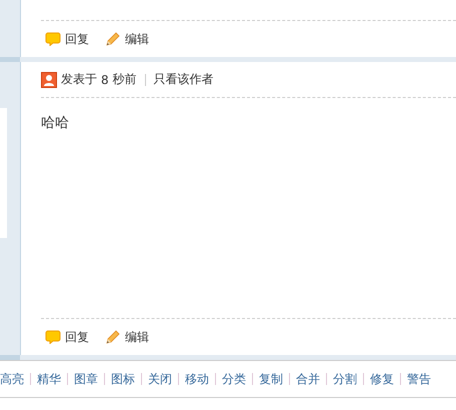 This screenshot has height=410, width=456. I want to click on moderation-link: 警告, so click(419, 379).